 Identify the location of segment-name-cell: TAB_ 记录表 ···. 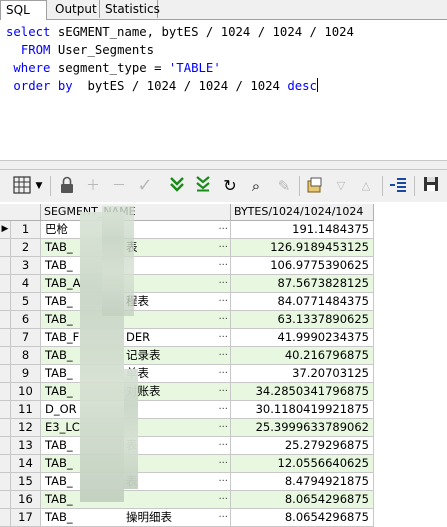
(136, 356).